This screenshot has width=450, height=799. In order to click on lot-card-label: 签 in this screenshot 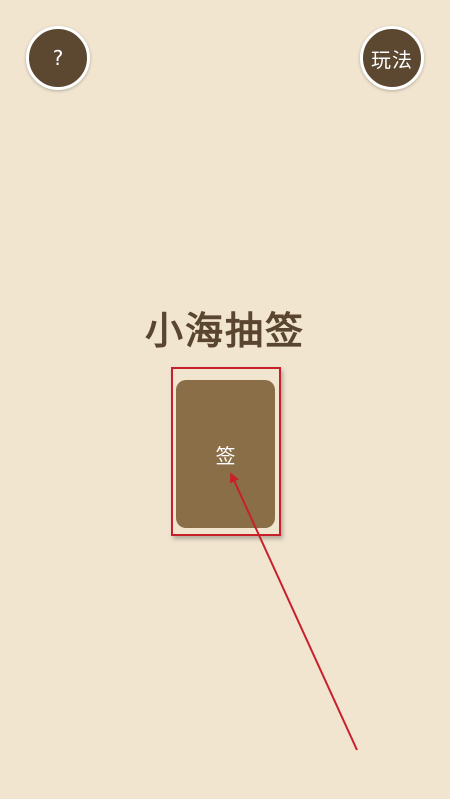, I will do `click(225, 455)`.